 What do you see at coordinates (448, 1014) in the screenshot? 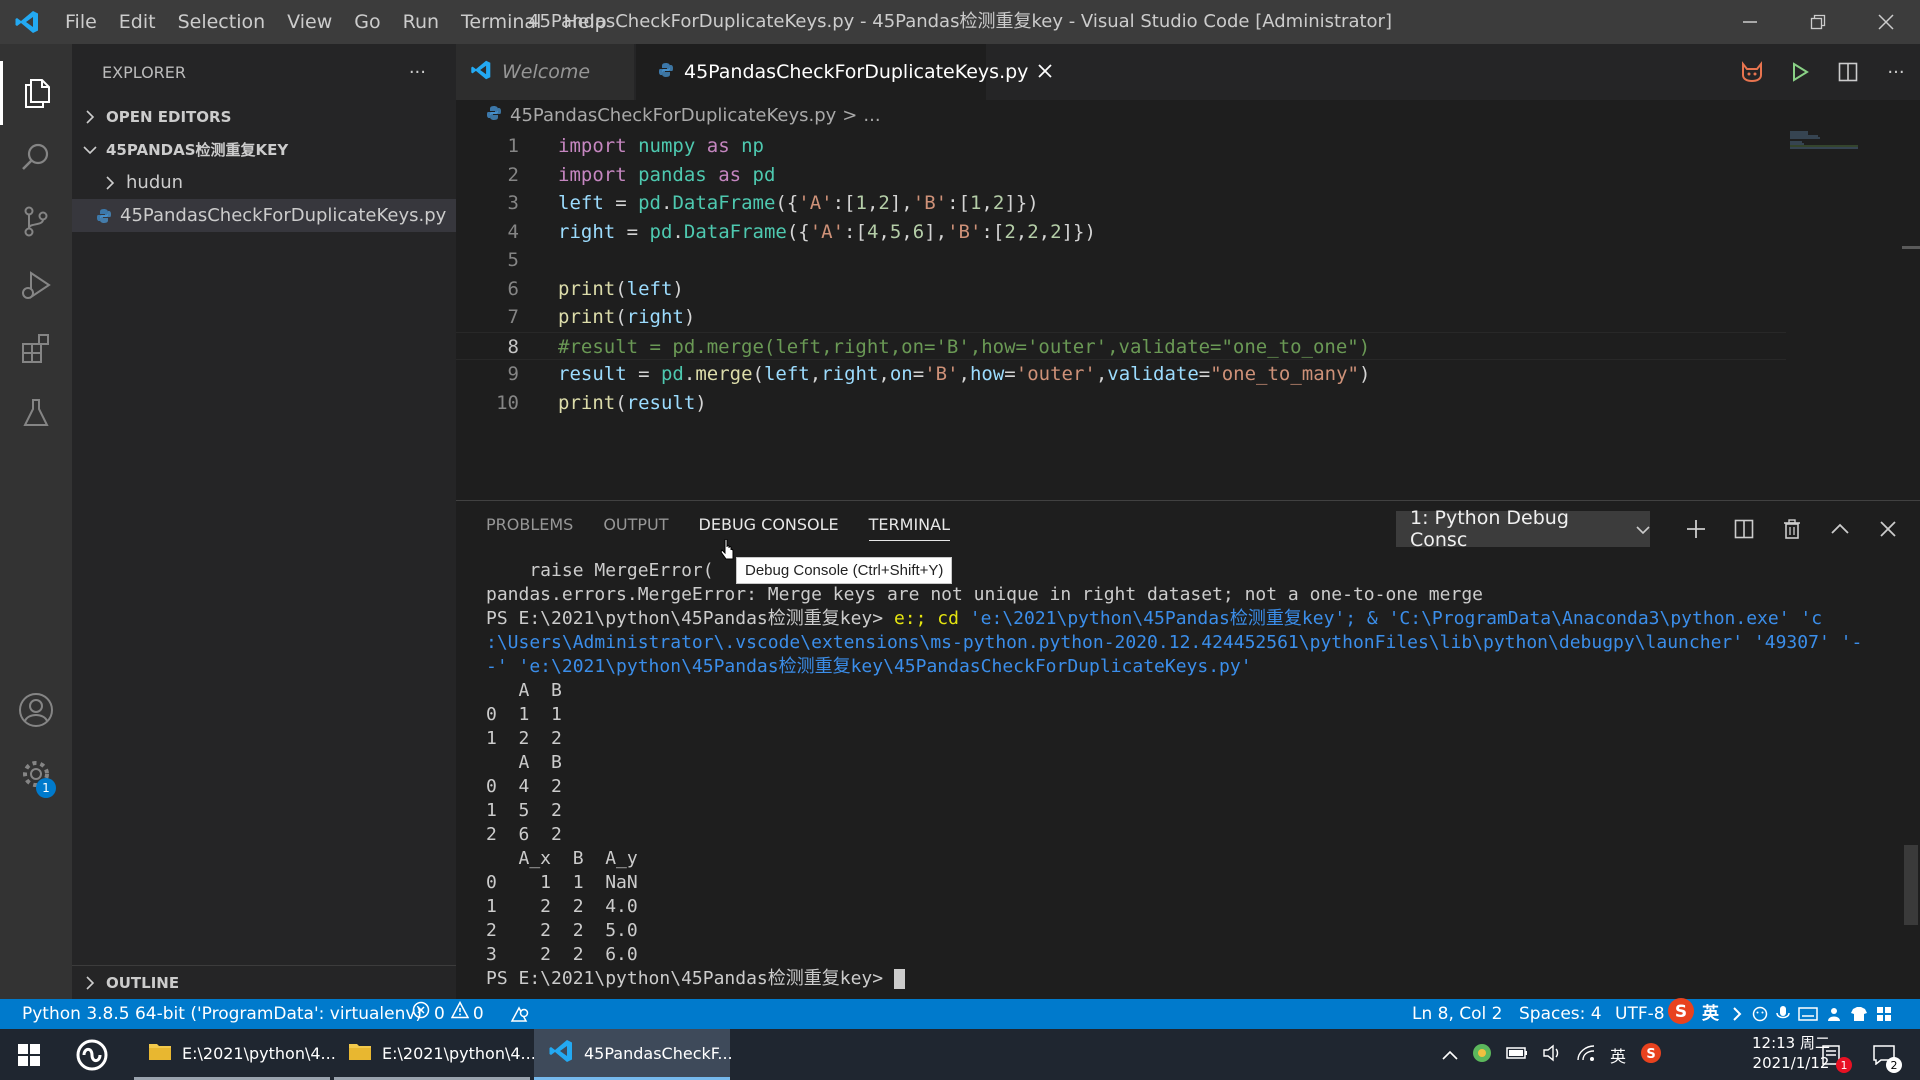
I see `problems-status: 0 0` at bounding box center [448, 1014].